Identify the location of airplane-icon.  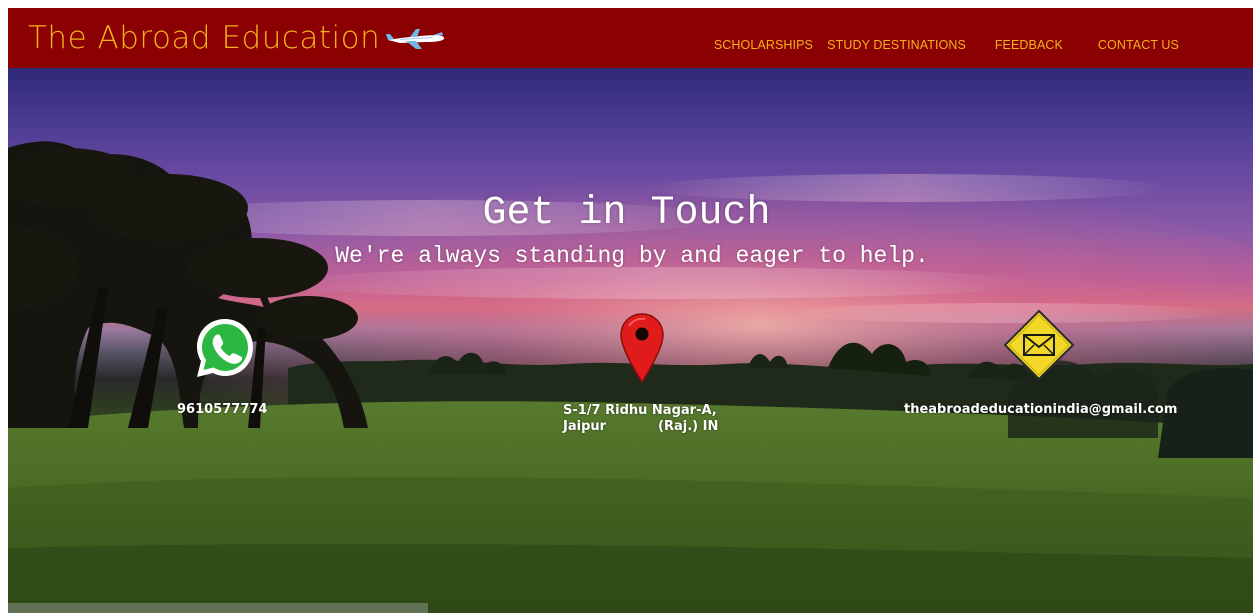
(415, 39).